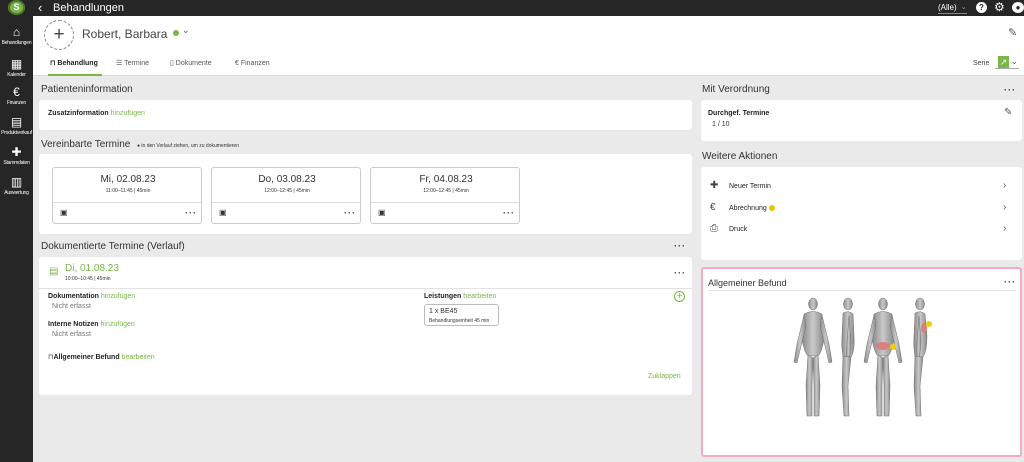  What do you see at coordinates (16, 96) in the screenshot?
I see `sidebar-item-finanzen: € Finanzen` at bounding box center [16, 96].